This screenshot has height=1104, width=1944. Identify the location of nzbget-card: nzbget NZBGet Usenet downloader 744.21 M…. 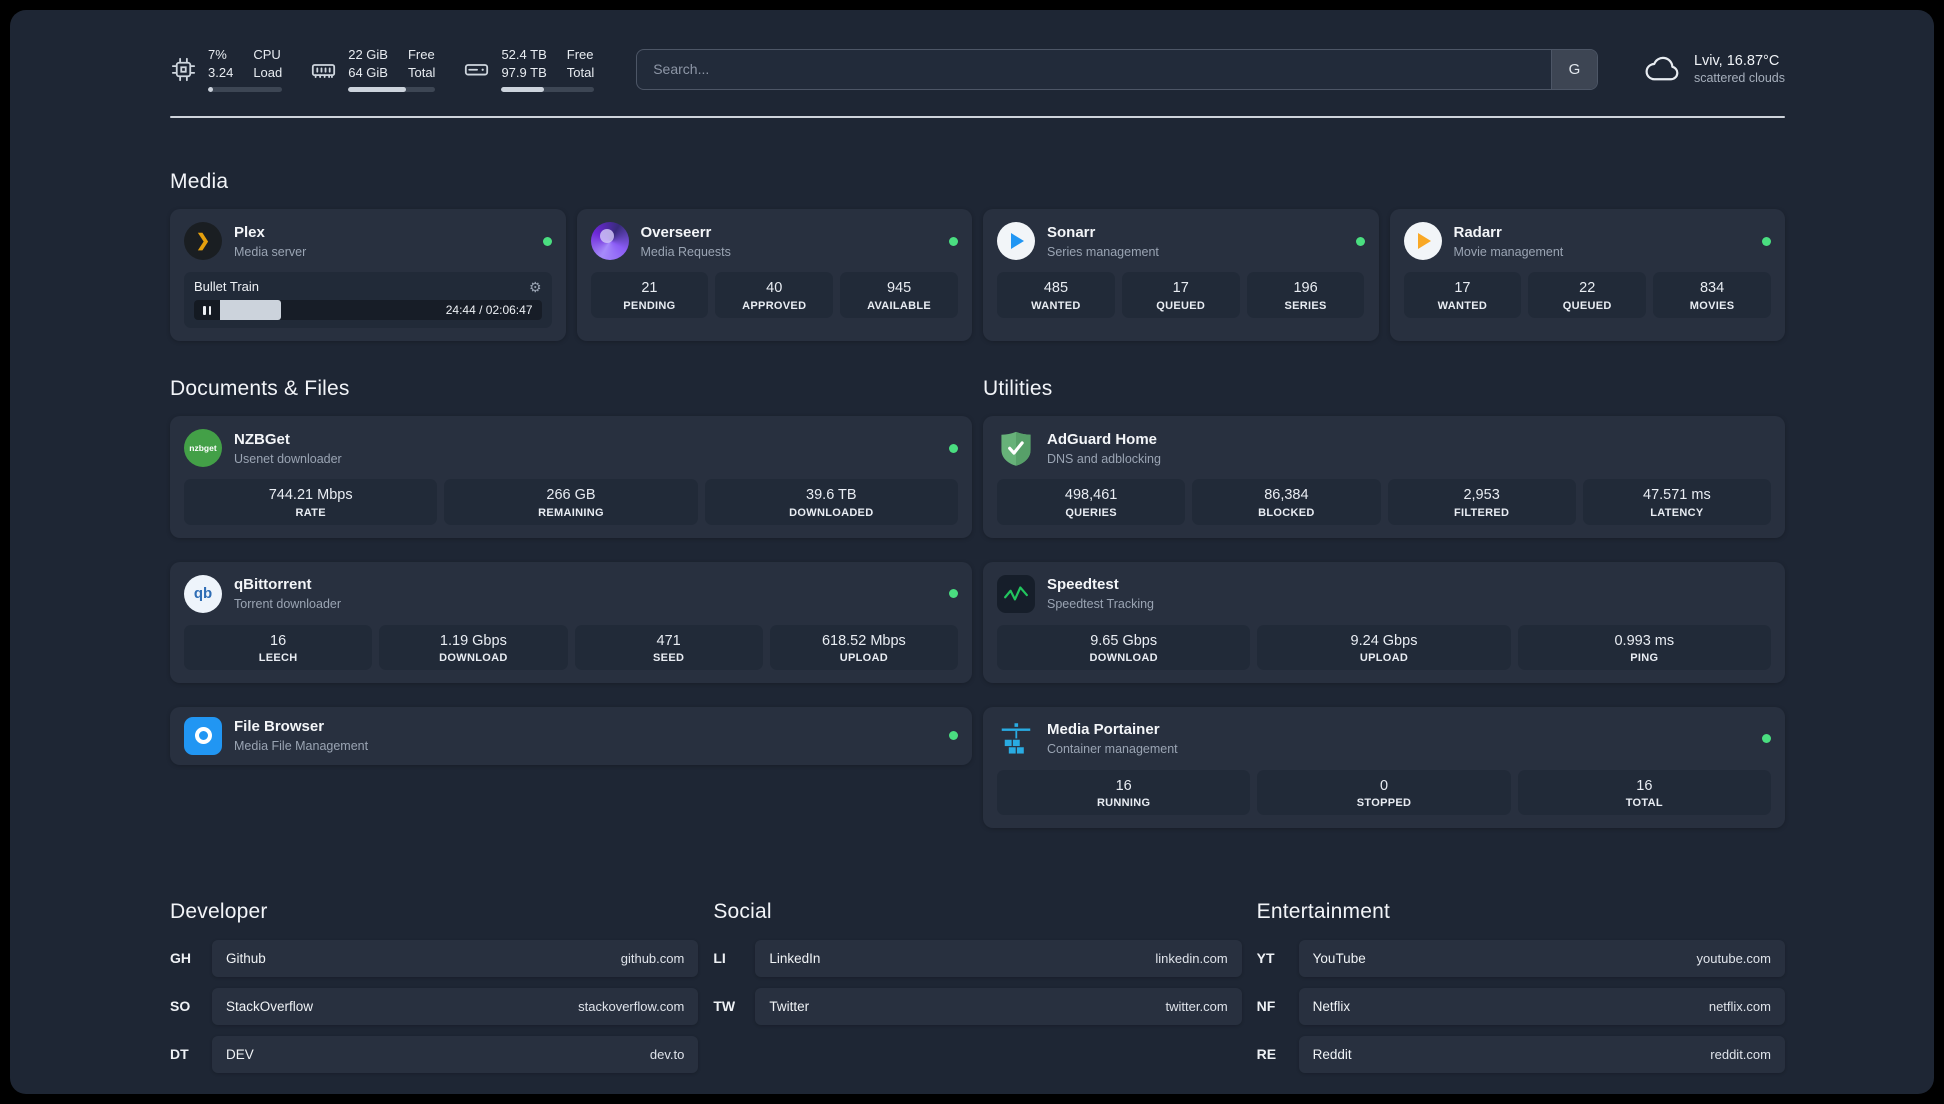
(571, 477).